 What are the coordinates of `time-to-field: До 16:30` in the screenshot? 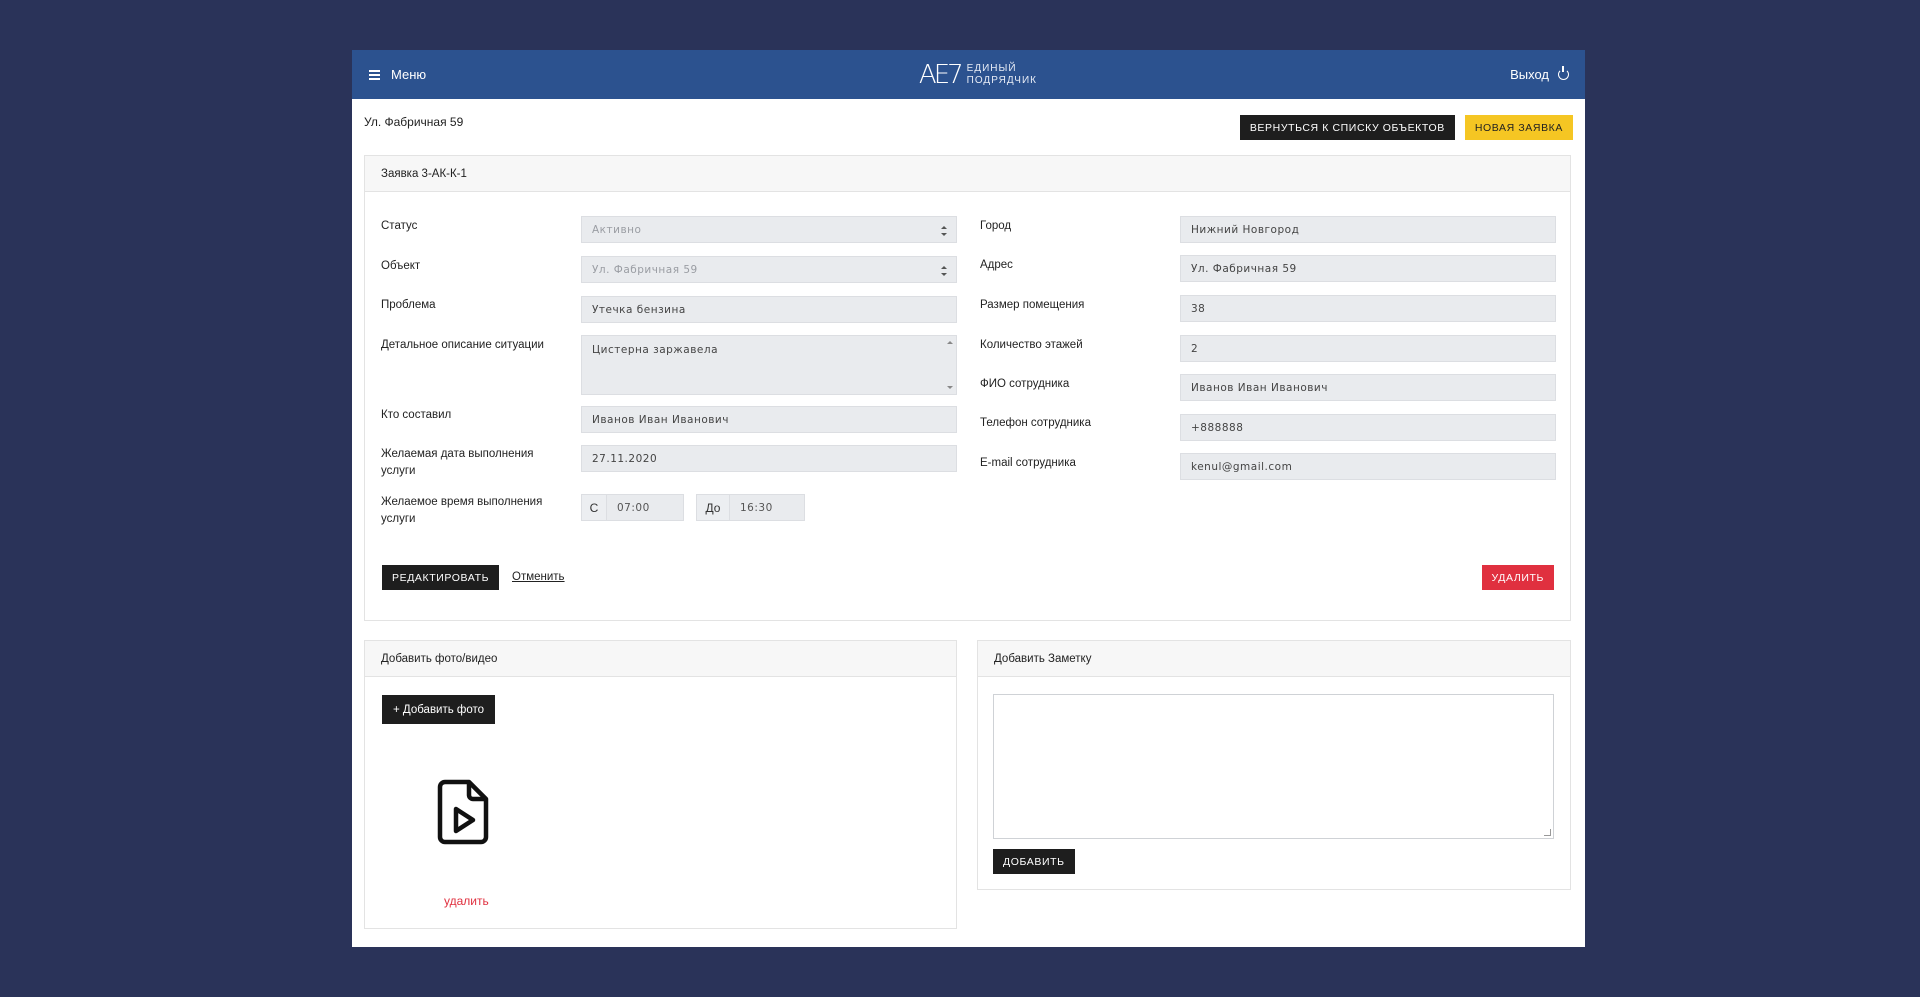 It's located at (750, 507).